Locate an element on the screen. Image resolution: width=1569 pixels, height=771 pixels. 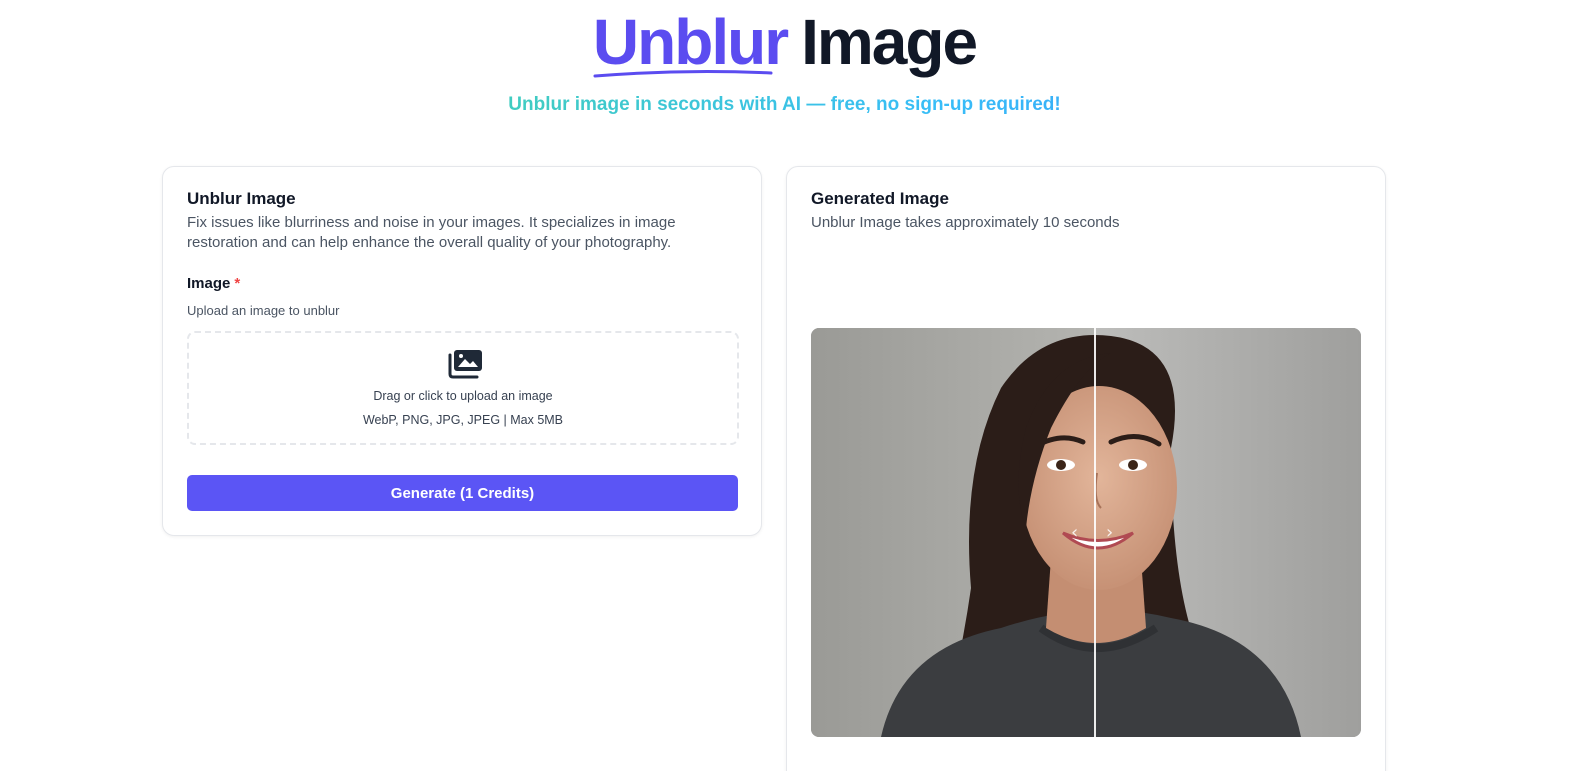
generate-button: Generate (1 Credits) is located at coordinates (462, 493).